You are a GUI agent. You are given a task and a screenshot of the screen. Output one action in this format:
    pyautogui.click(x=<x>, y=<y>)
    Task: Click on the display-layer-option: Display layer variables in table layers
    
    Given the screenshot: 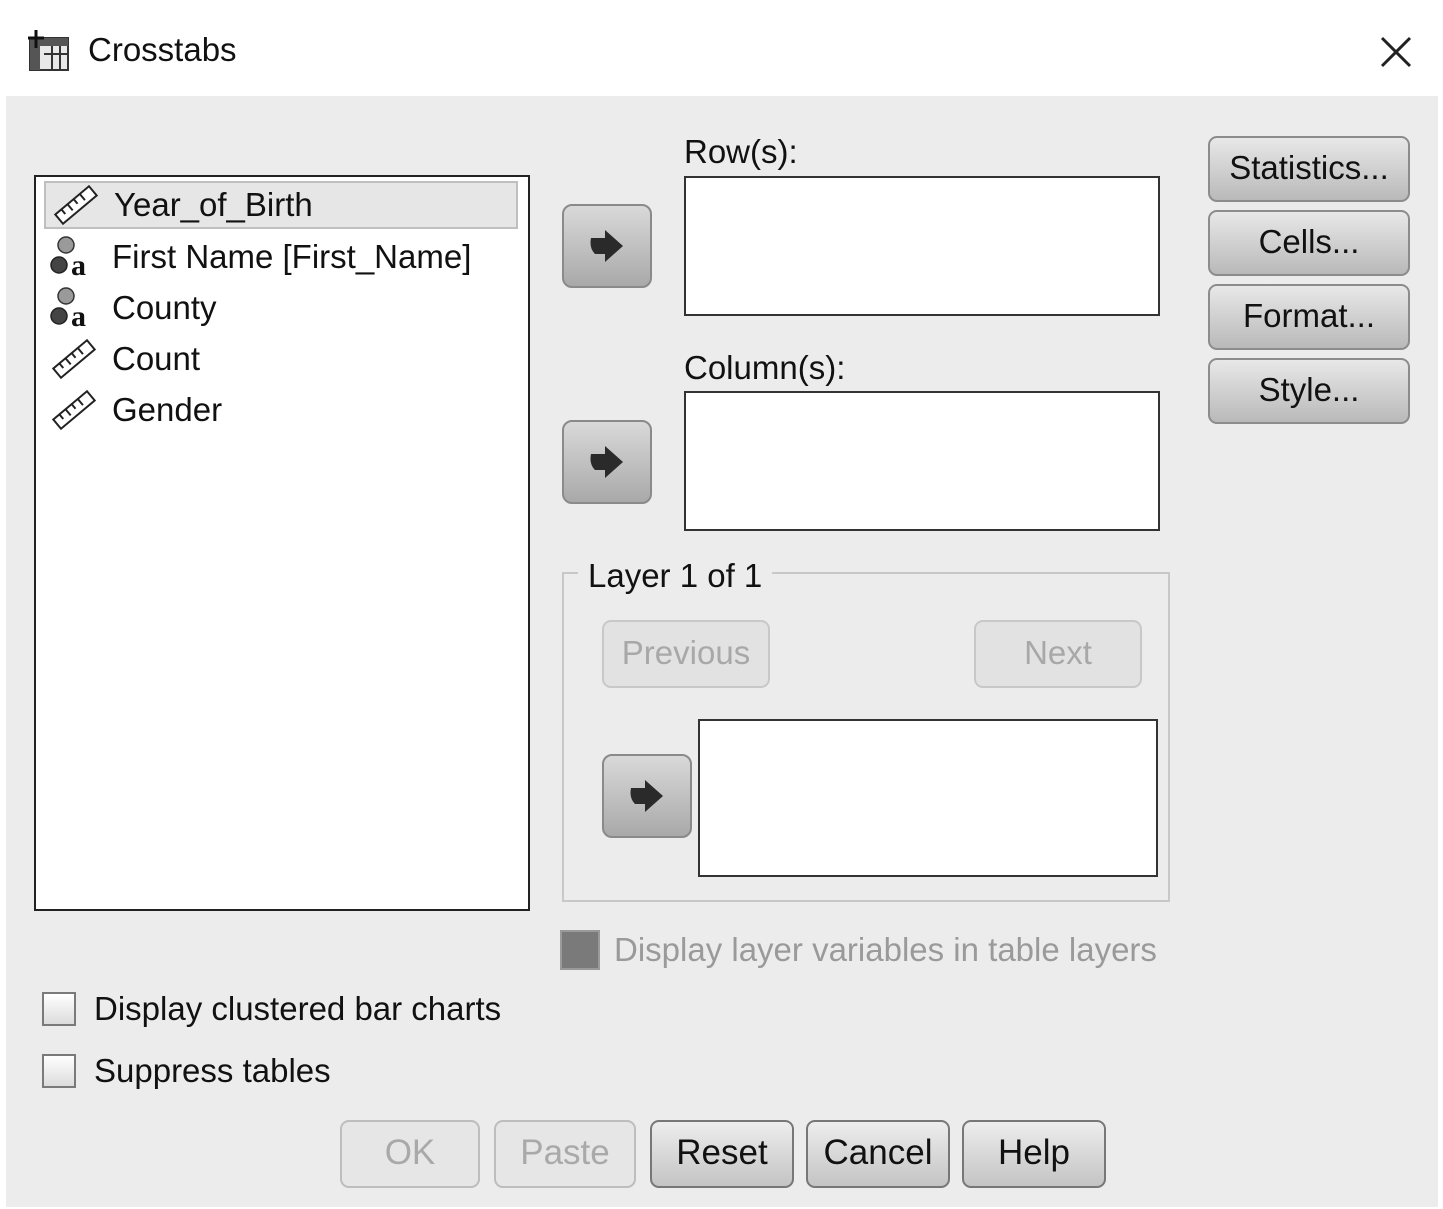 What is the action you would take?
    pyautogui.click(x=858, y=950)
    